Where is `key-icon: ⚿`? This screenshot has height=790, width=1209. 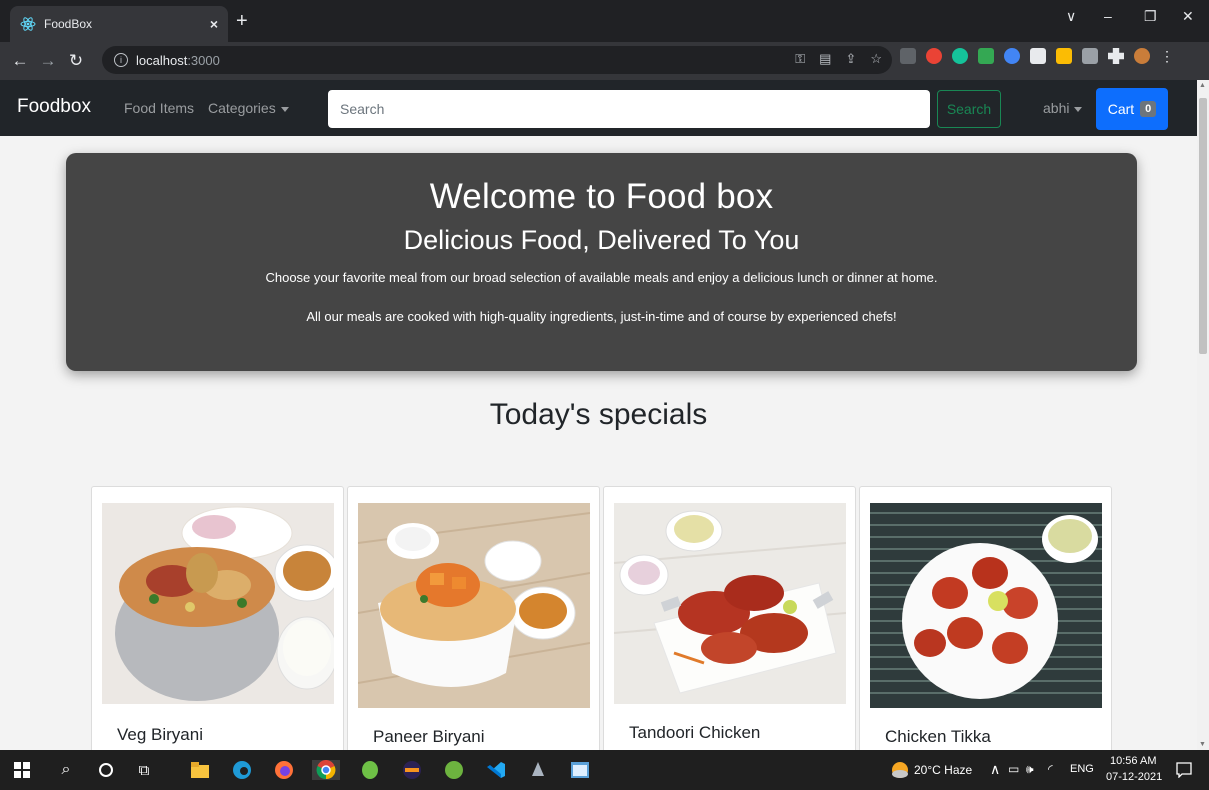
key-icon: ⚿ is located at coordinates (800, 59).